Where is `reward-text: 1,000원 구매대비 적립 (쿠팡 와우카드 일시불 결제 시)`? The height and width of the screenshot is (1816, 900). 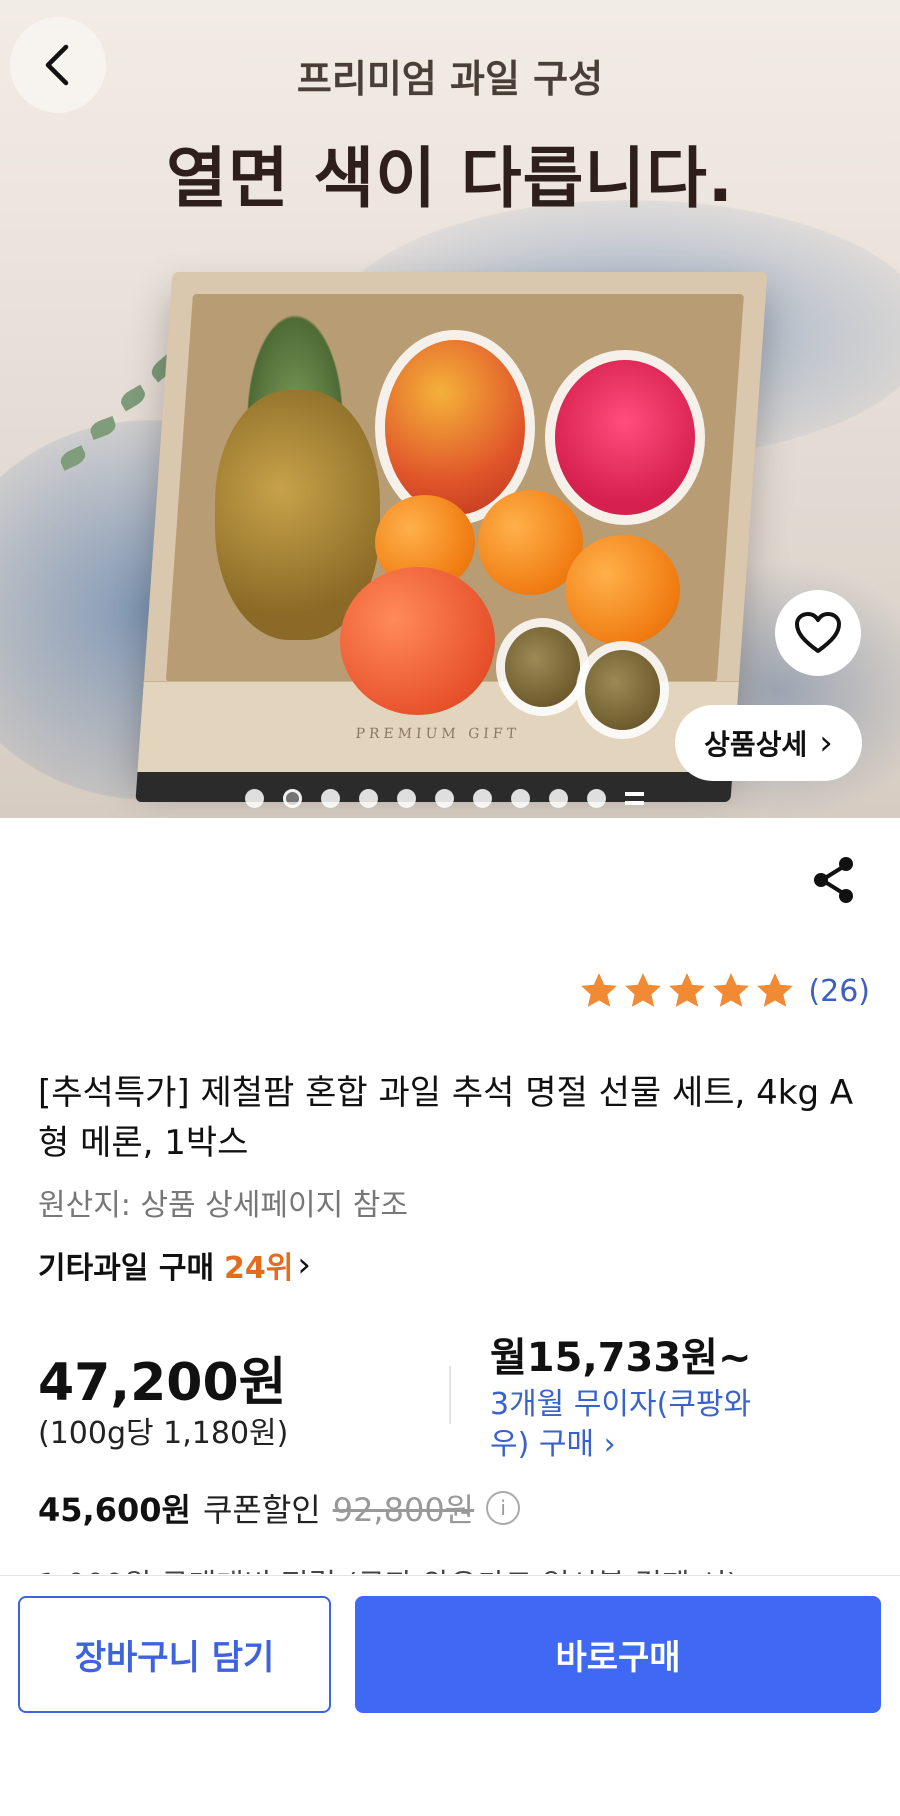
reward-text: 1,000원 구매대비 적립 (쿠팡 와우카드 일시불 결제 시) is located at coordinates (388, 1567).